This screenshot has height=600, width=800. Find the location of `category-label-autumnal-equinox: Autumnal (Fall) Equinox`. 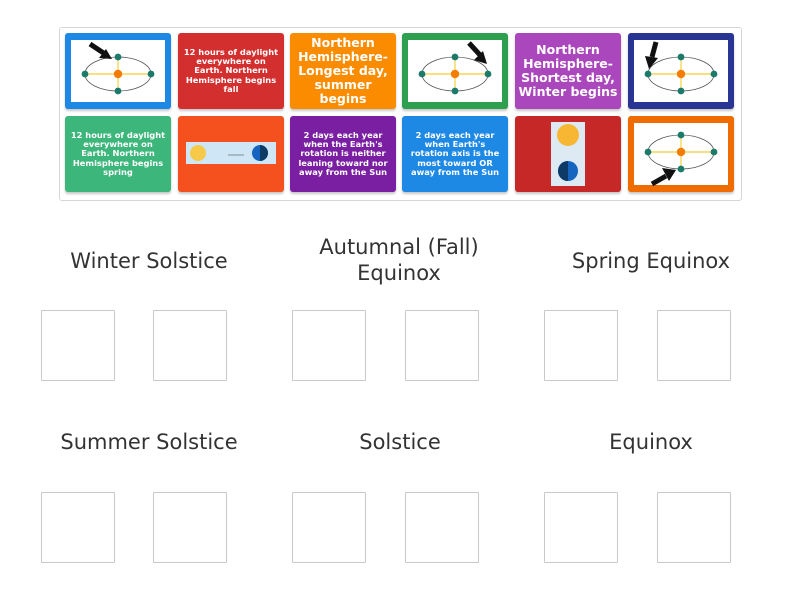

category-label-autumnal-equinox: Autumnal (Fall) Equinox is located at coordinates (399, 260).